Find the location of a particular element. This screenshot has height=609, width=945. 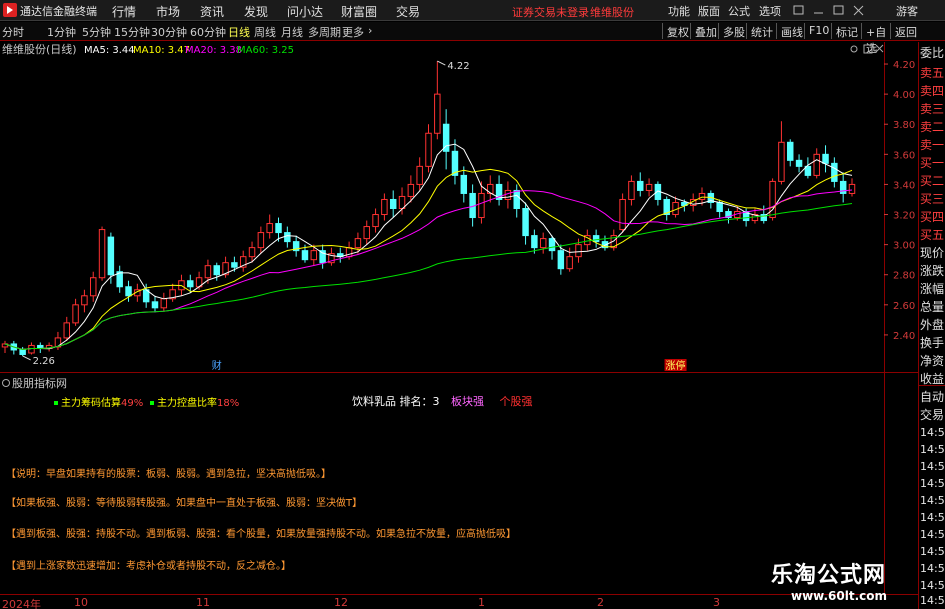

sidebar-label: 卖一 is located at coordinates (932, 144).